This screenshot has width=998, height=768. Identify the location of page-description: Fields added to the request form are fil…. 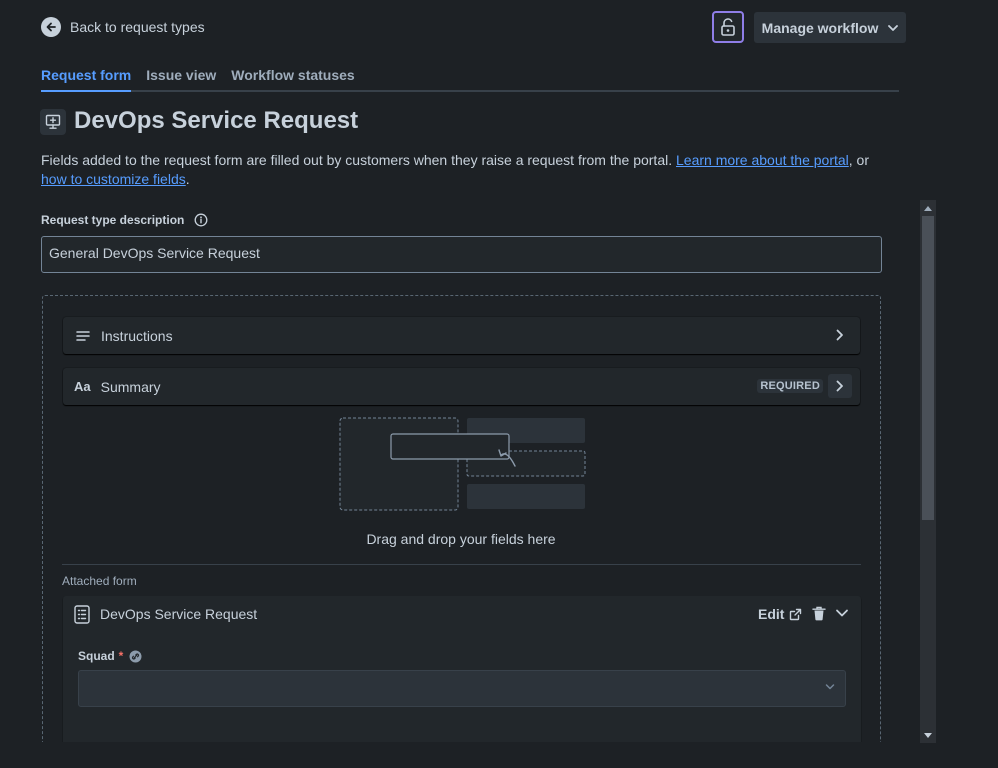
(466, 170).